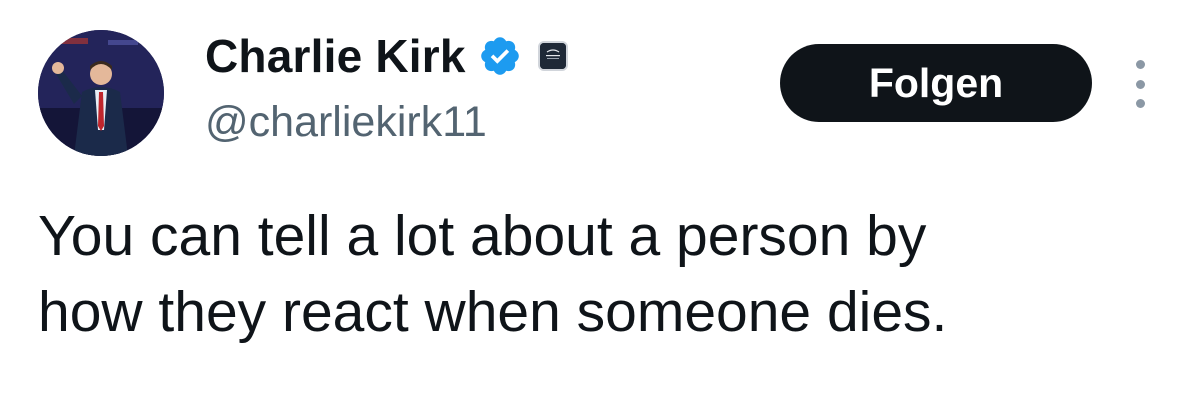 This screenshot has height=406, width=1200. Describe the element at coordinates (335, 56) in the screenshot. I see `author-display-name: Charlie Kirk` at that location.